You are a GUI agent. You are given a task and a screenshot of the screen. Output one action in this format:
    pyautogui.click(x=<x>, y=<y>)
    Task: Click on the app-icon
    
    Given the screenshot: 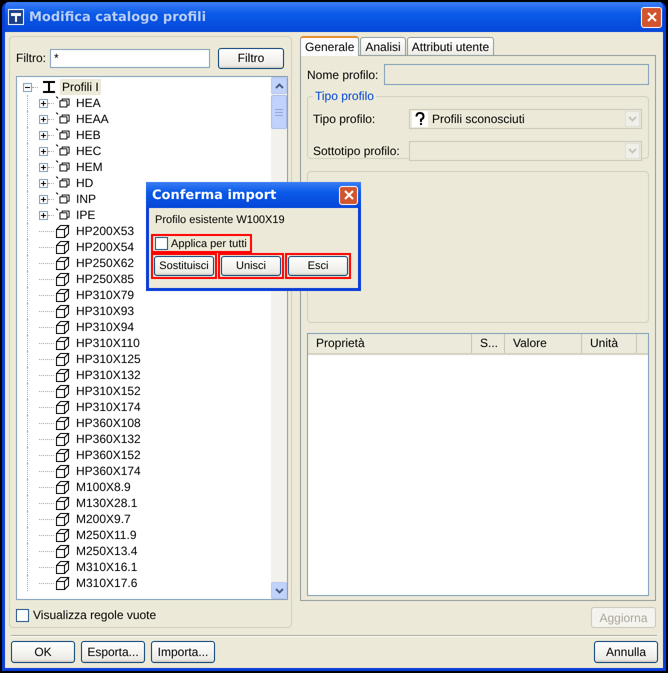 What is the action you would take?
    pyautogui.click(x=16, y=17)
    